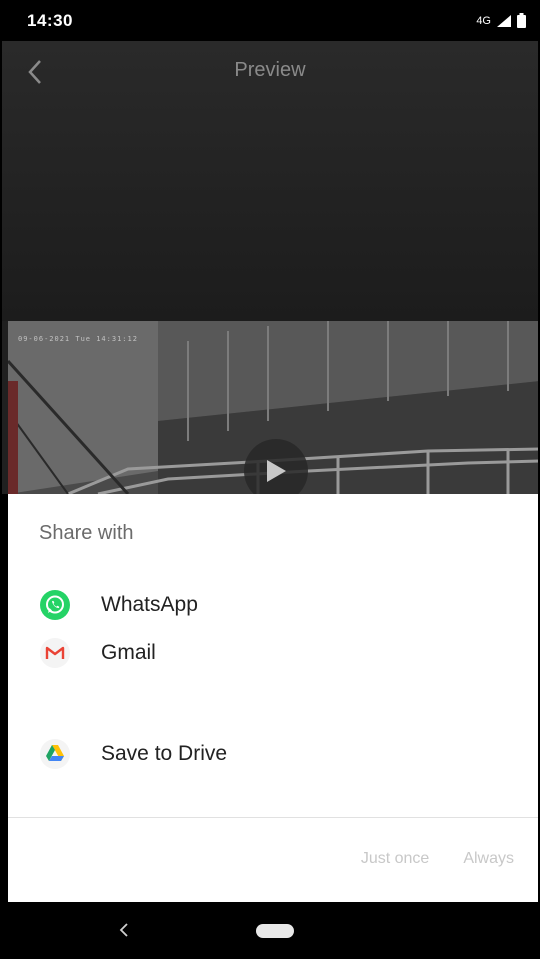 The height and width of the screenshot is (959, 540). I want to click on page-title: Preview, so click(270, 70).